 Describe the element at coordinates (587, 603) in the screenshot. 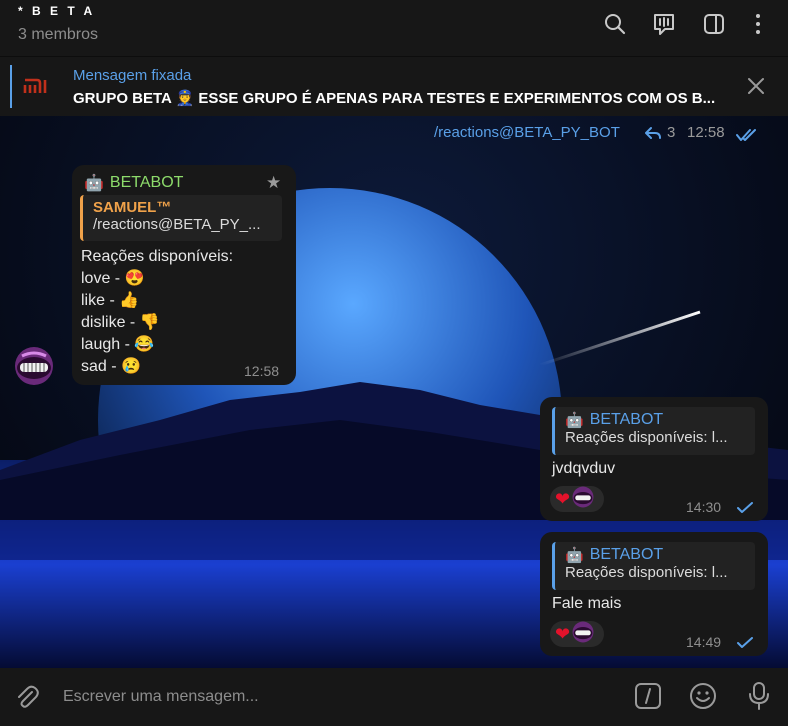

I see `message-text: Fale mais` at that location.